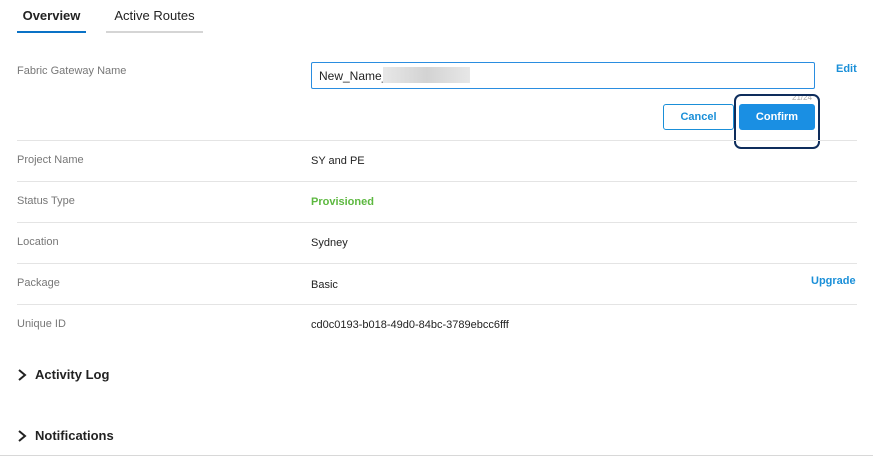 The image size is (873, 460). I want to click on location-label: Location, so click(38, 242).